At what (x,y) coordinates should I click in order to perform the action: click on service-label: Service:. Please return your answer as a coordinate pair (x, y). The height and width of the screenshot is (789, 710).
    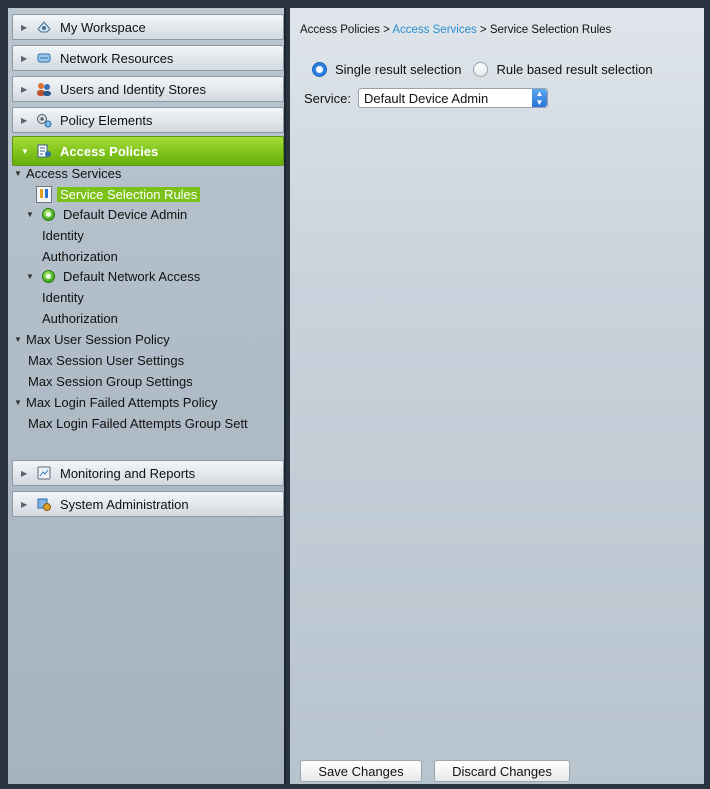
    Looking at the image, I should click on (327, 98).